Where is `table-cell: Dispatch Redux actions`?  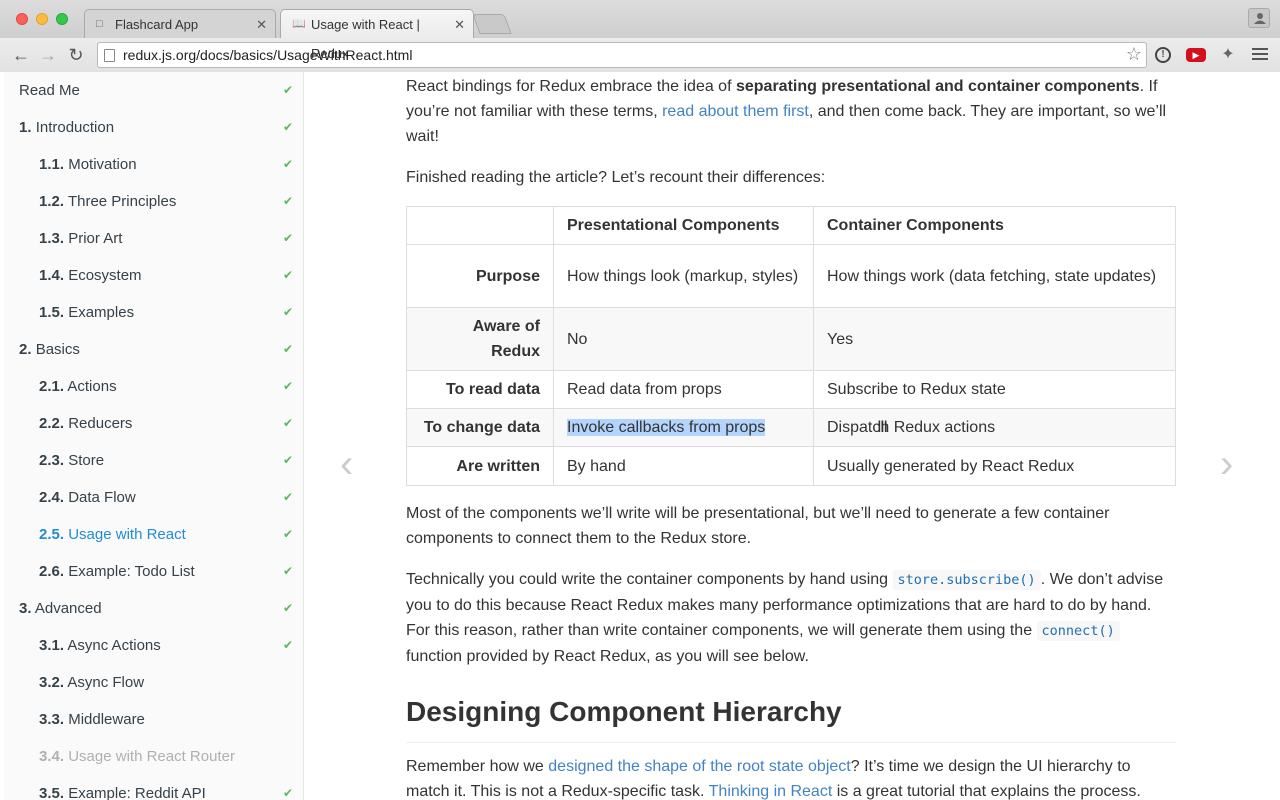
table-cell: Dispatch Redux actions is located at coordinates (994, 427).